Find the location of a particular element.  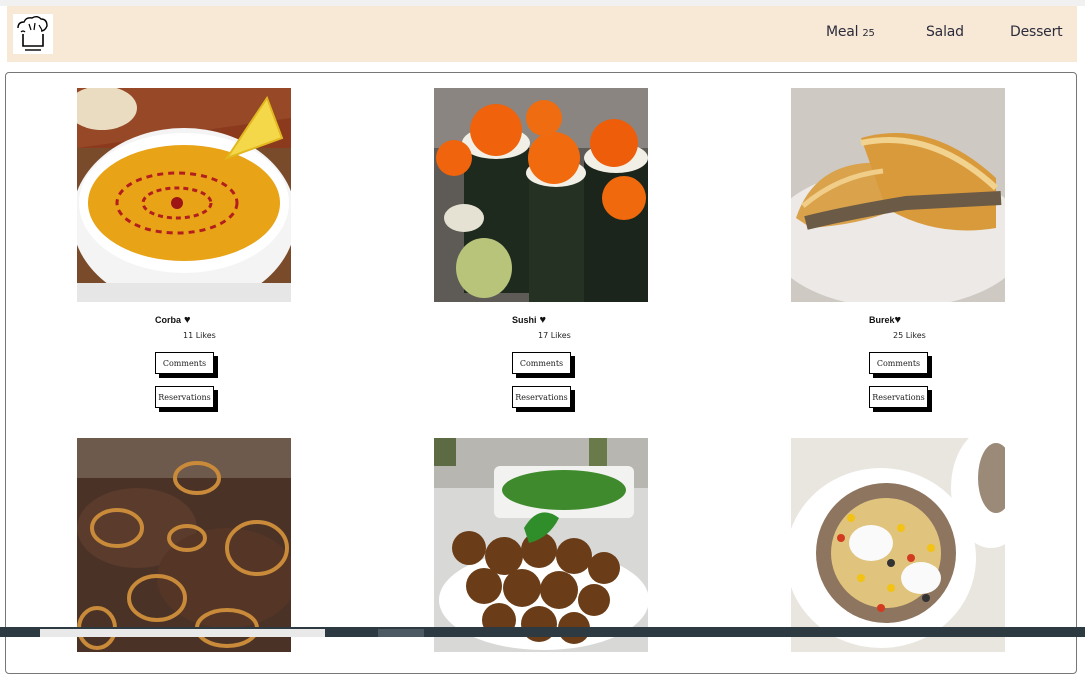

meal-card: Burek♥ 25 Likes Comments Reservations is located at coordinates (898, 248).